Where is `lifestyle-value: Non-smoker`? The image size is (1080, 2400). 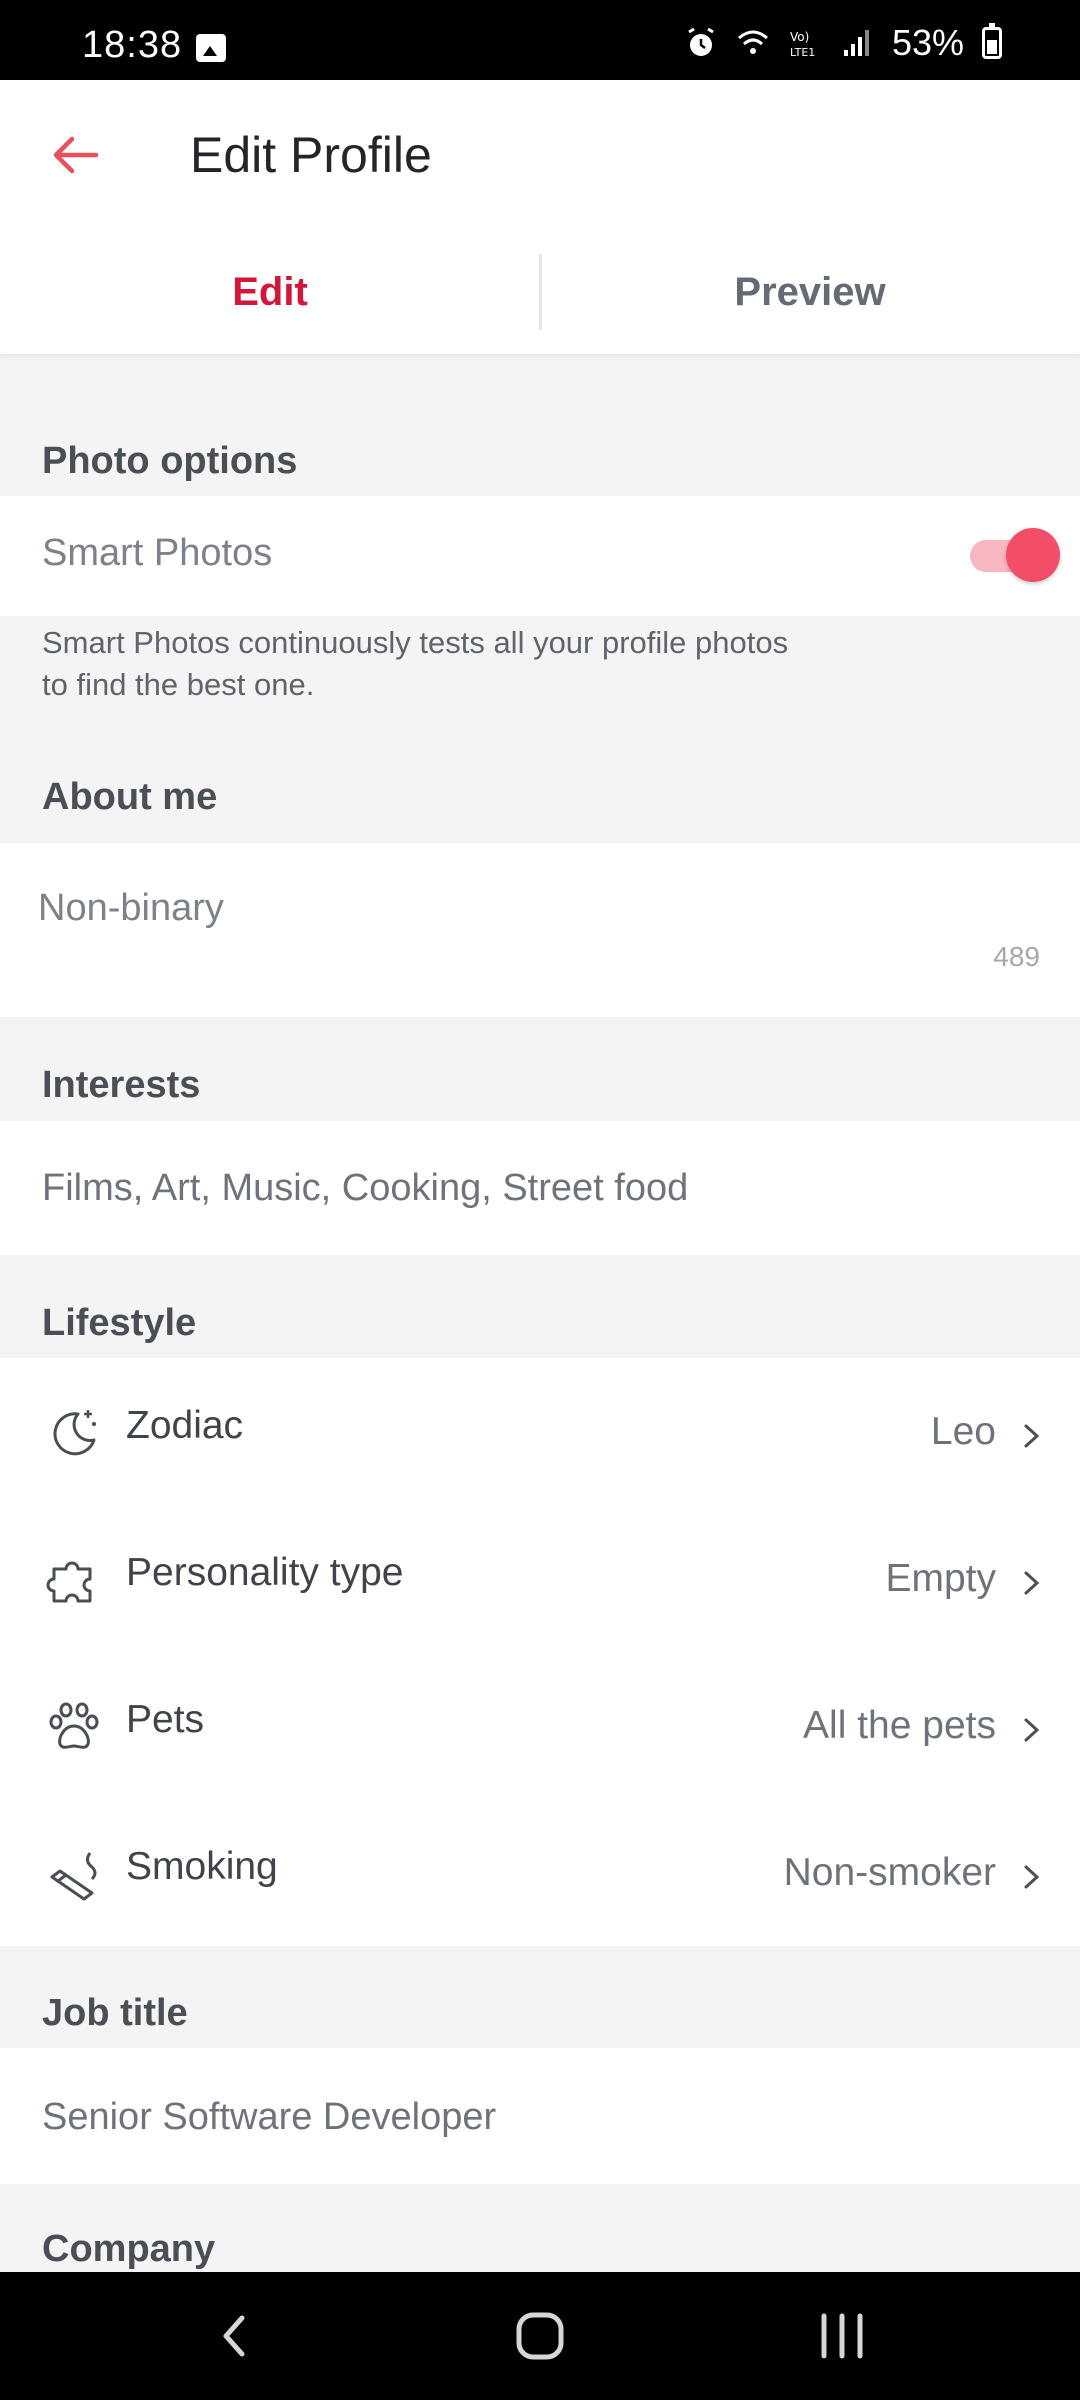 lifestyle-value: Non-smoker is located at coordinates (889, 1872).